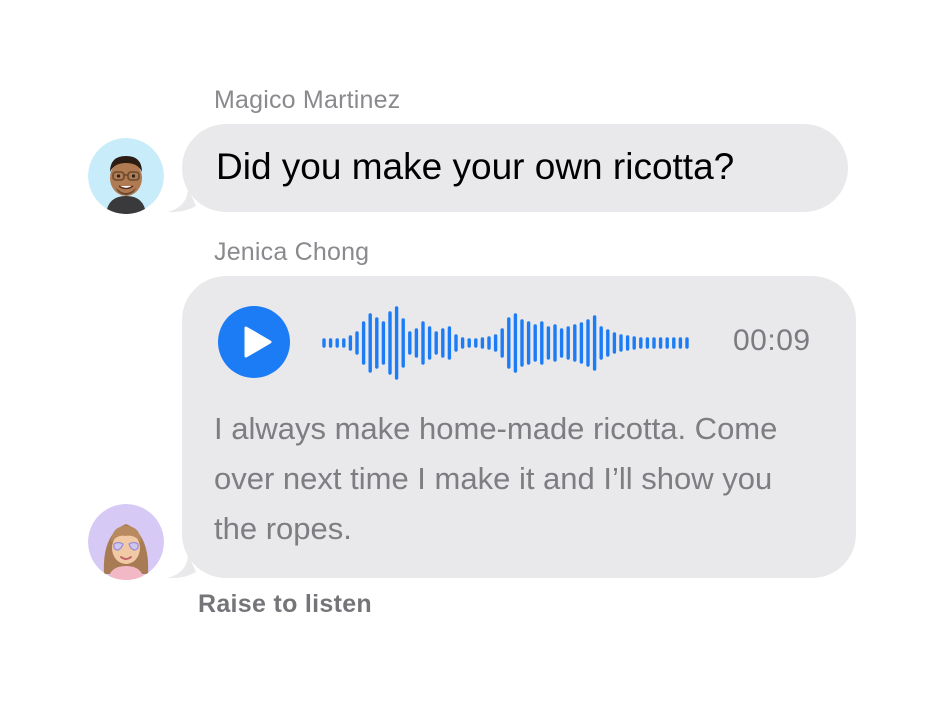 The width and height of the screenshot is (944, 710). Describe the element at coordinates (292, 252) in the screenshot. I see `sender-name-jenica: Jenica Chong` at that location.